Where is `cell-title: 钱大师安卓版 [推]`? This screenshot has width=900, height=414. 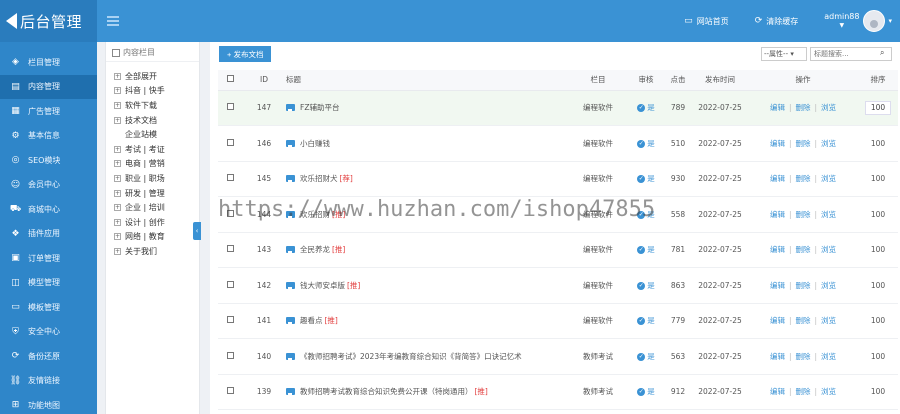 cell-title: 钱大师安卓版 [推] is located at coordinates (427, 286).